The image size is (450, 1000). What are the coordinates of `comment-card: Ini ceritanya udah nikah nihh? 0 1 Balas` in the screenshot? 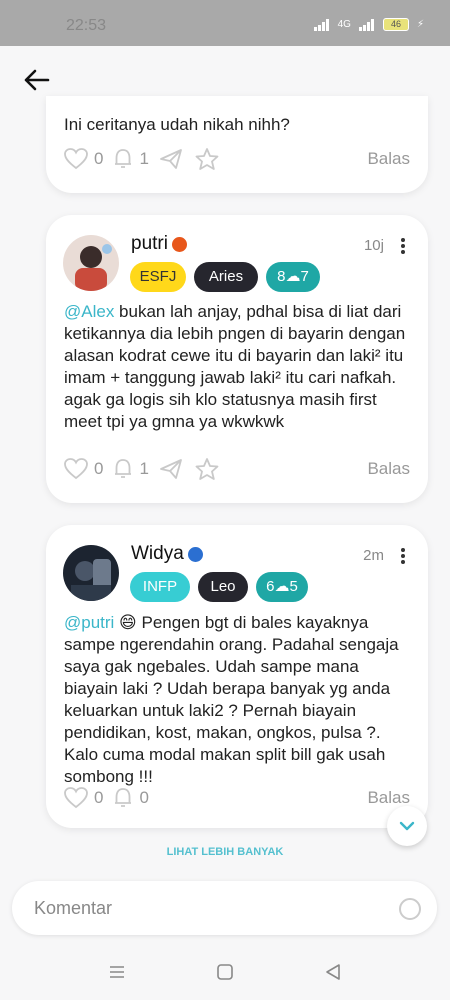 It's located at (237, 144).